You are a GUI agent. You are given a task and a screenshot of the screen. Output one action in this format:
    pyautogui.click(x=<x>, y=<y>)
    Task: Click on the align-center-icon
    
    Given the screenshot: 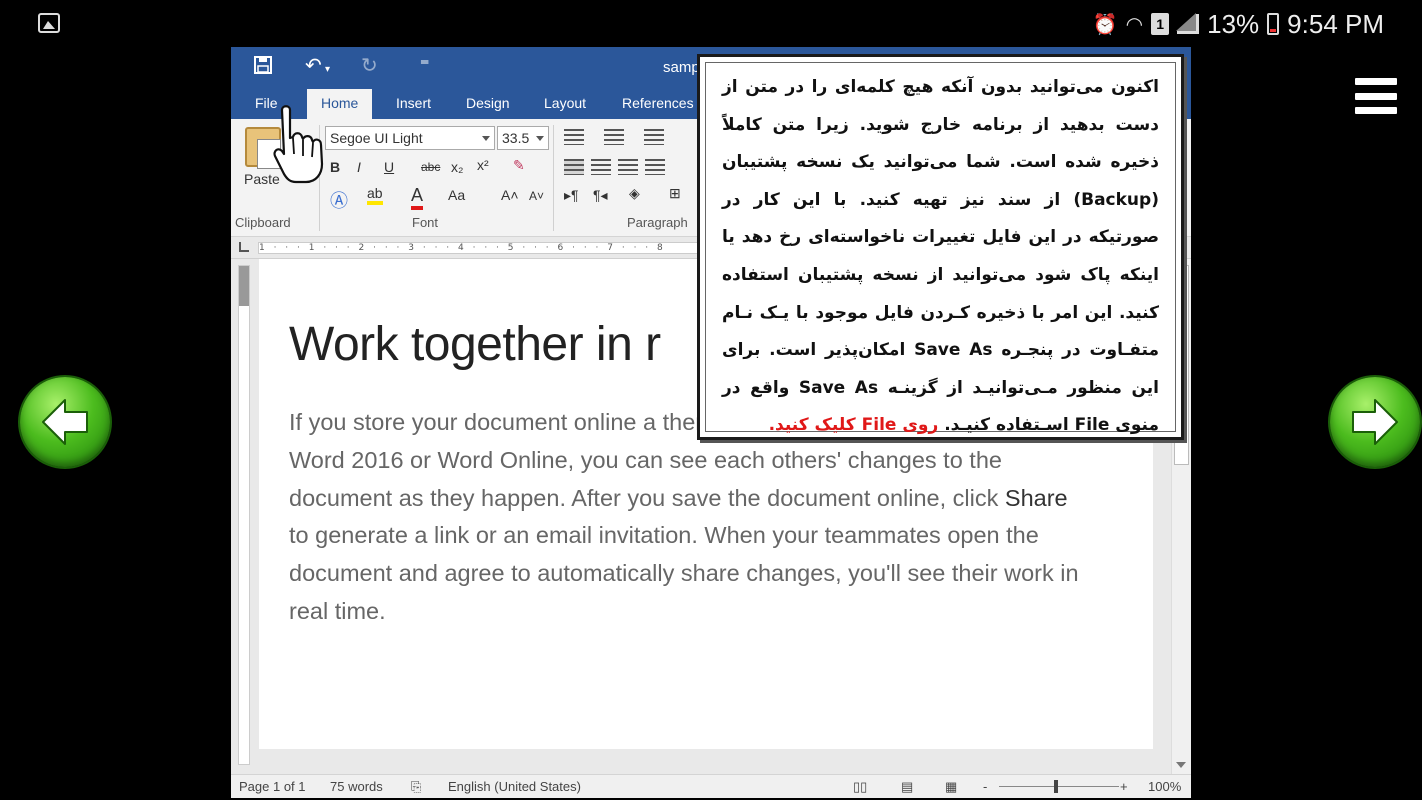 What is the action you would take?
    pyautogui.click(x=601, y=167)
    